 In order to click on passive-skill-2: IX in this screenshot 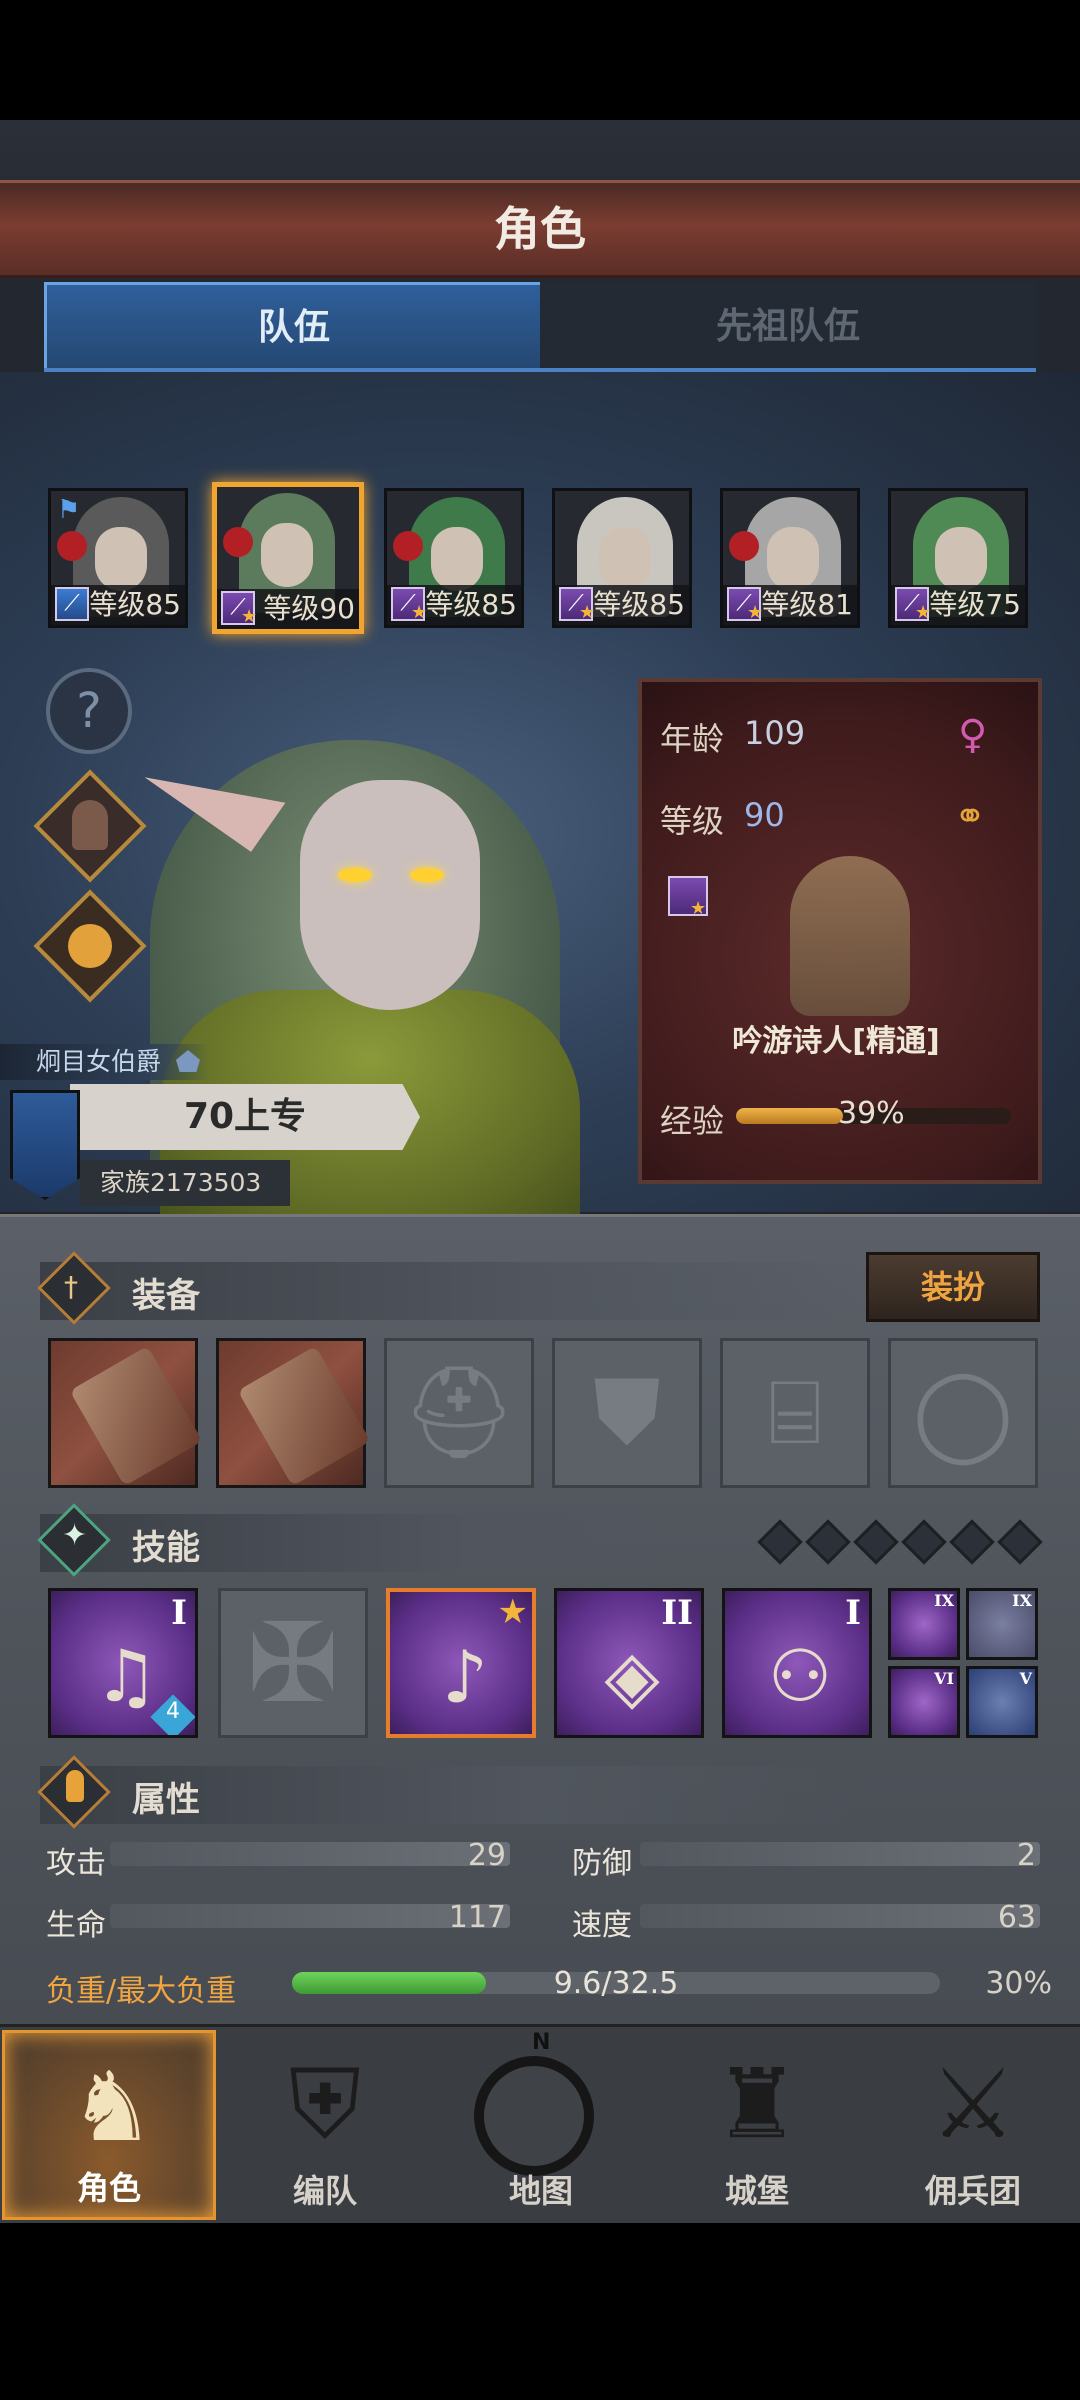, I will do `click(1002, 1624)`.